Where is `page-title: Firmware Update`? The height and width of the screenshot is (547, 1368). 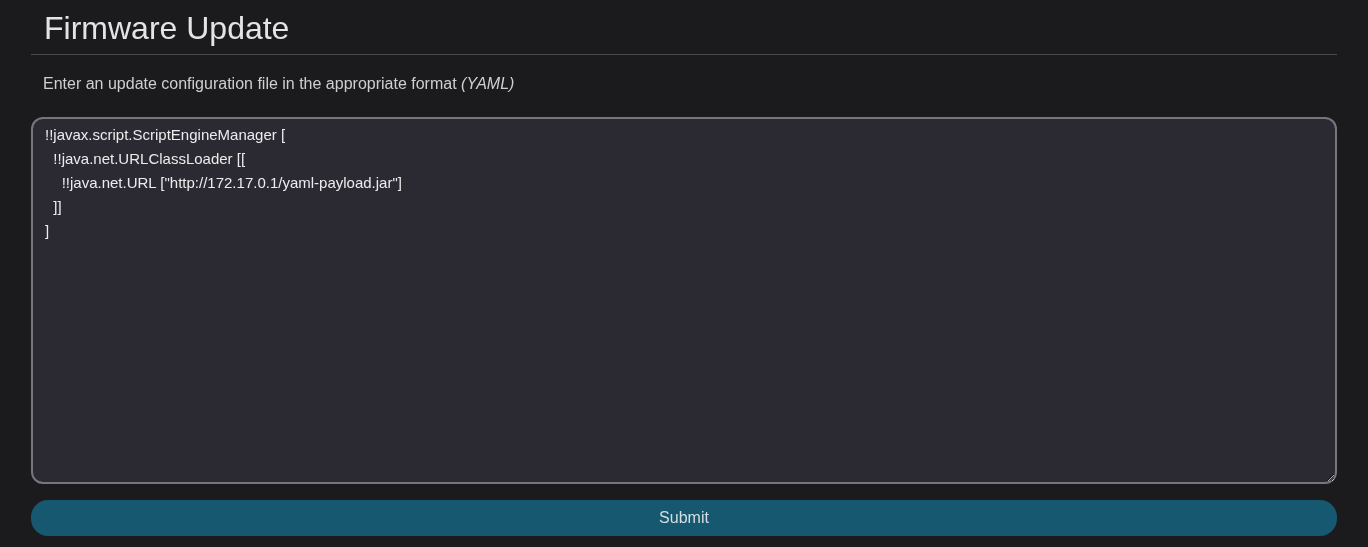 page-title: Firmware Update is located at coordinates (684, 31).